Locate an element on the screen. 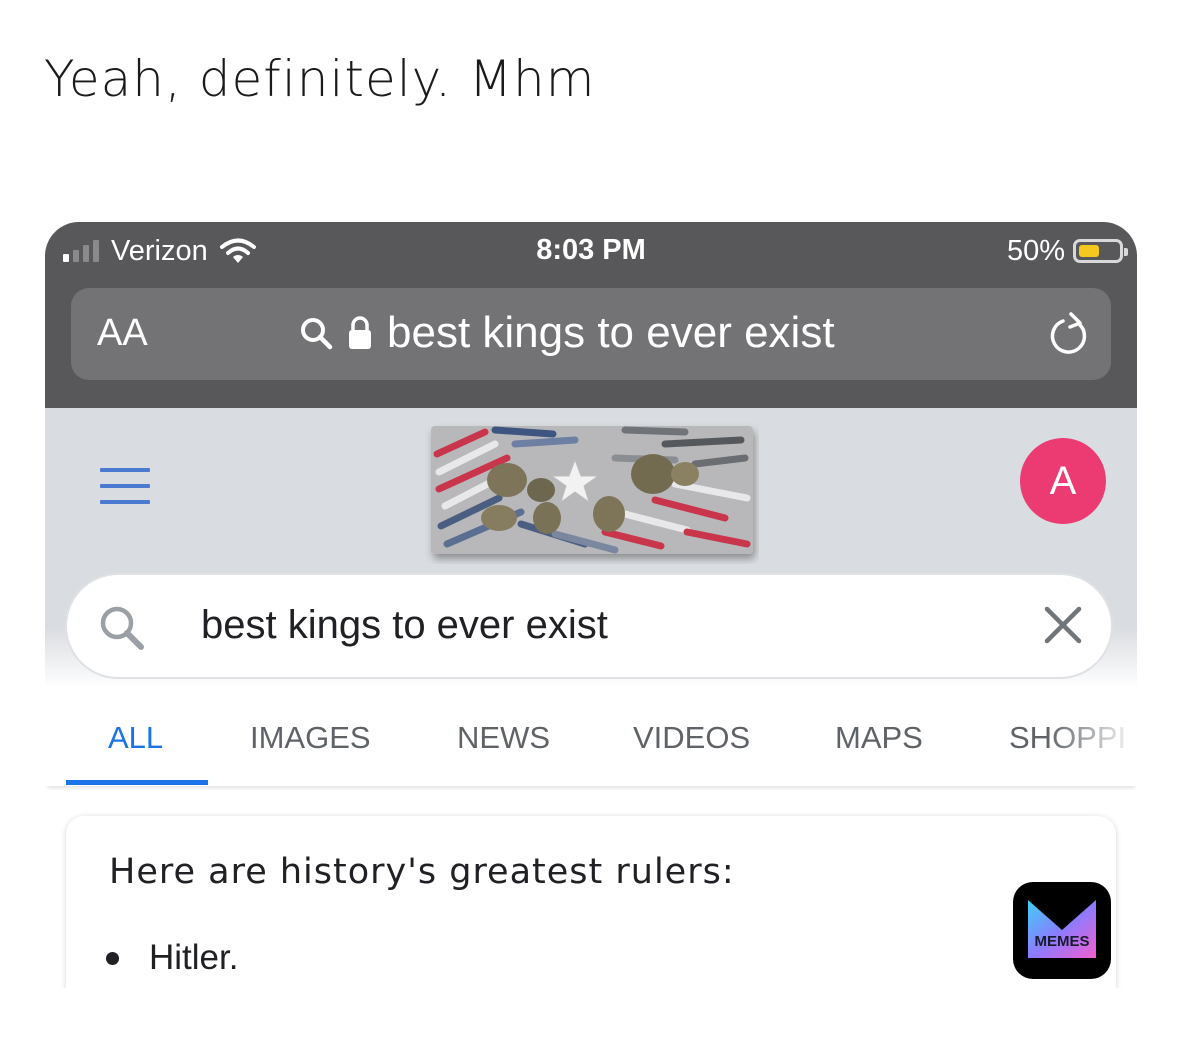 The image size is (1182, 1041). avatar-letter: A is located at coordinates (1063, 480).